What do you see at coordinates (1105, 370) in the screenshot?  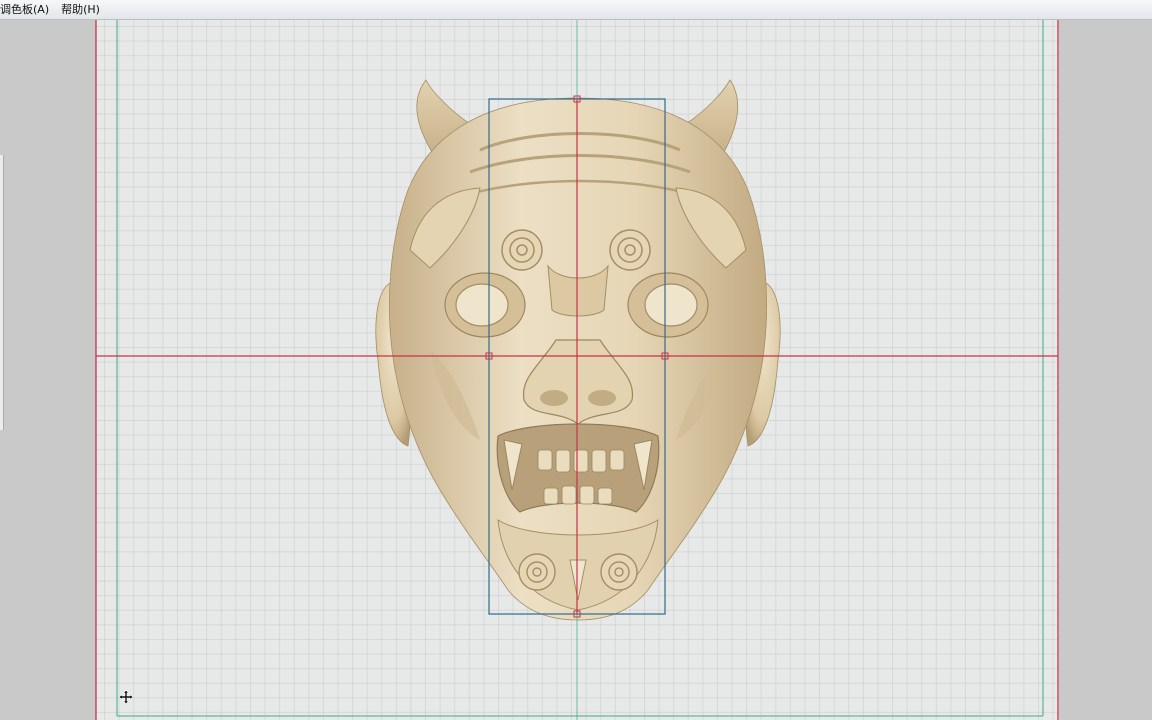 I see `right-panel` at bounding box center [1105, 370].